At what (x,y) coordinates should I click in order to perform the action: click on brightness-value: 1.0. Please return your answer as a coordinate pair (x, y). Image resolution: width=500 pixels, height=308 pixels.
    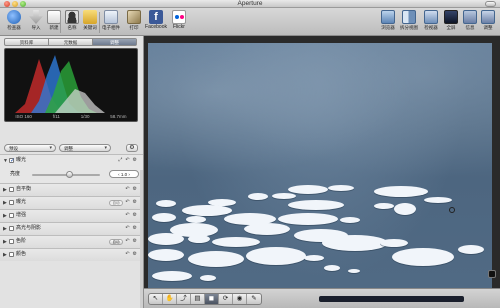
    Looking at the image, I should click on (124, 174).